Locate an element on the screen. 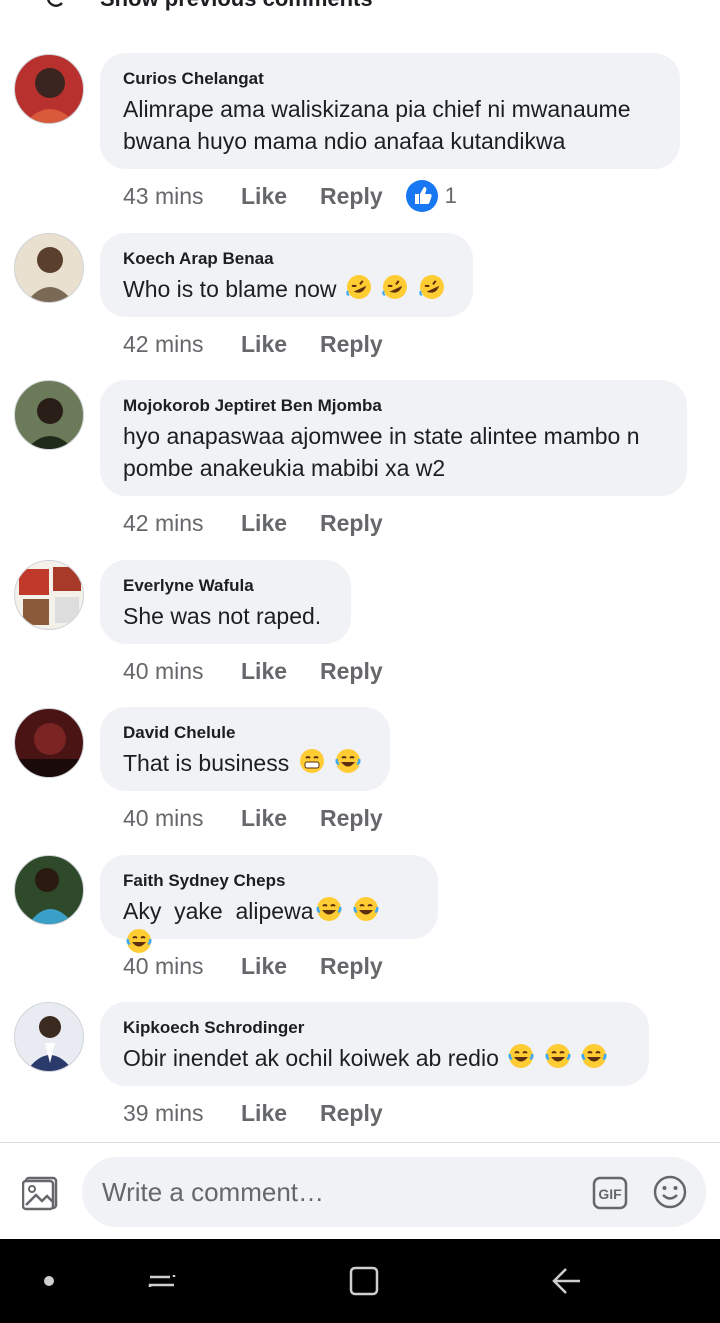  show-previous-comments: Show previous comments is located at coordinates (360, 6).